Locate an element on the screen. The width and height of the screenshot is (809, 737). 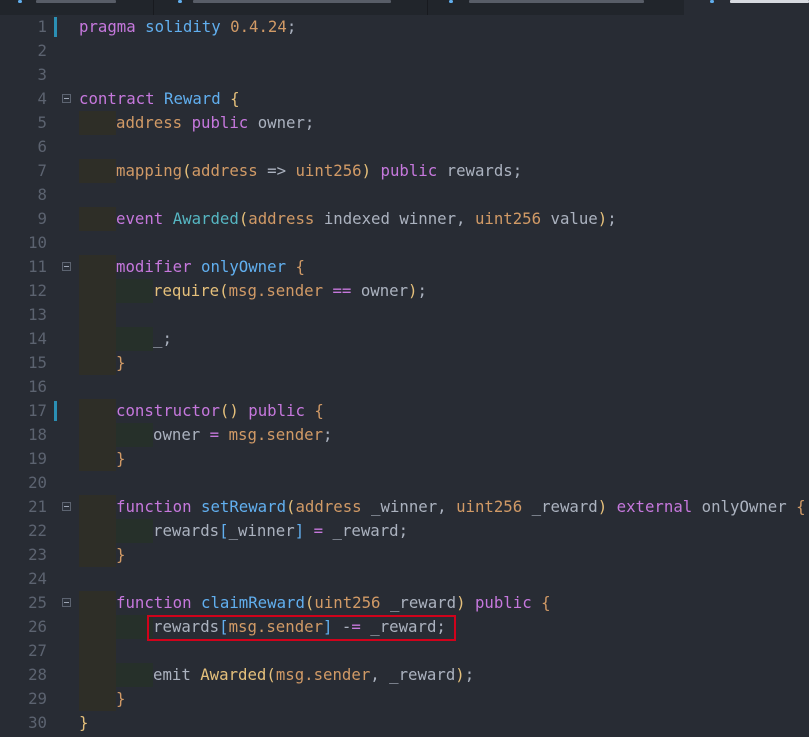
code-token: event is located at coordinates (140, 218).